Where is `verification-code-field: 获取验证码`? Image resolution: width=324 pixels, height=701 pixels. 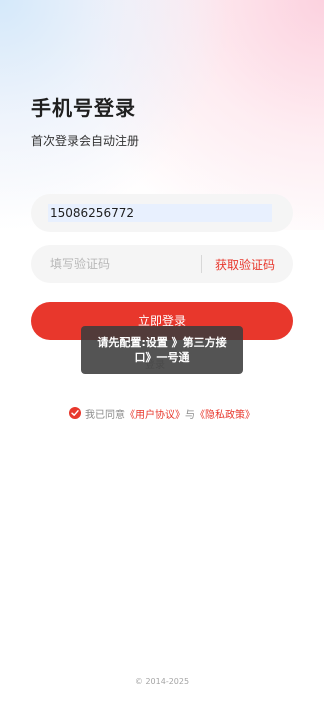
verification-code-field: 获取验证码 is located at coordinates (162, 264).